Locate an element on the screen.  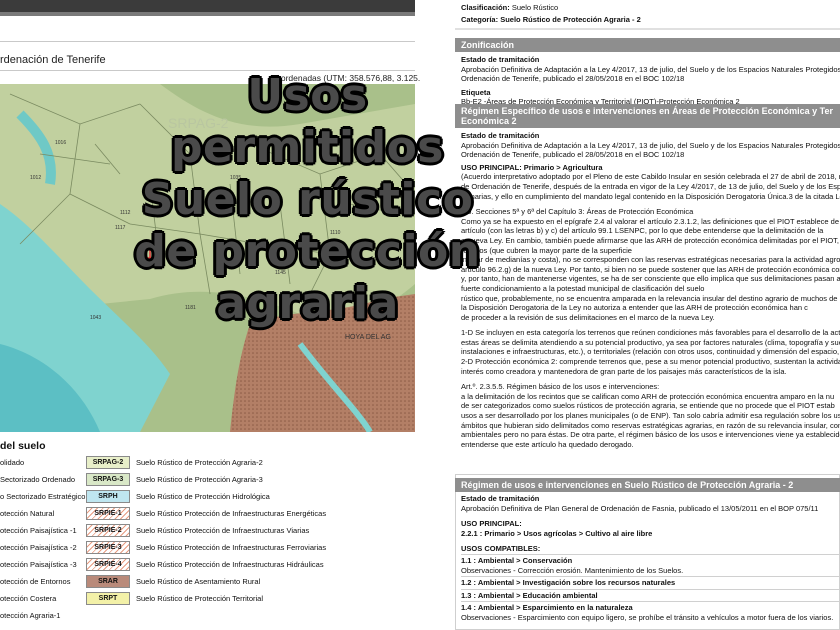
legend-description: Suelo Rústico de Protección Agraria-2 is located at coordinates (199, 462).